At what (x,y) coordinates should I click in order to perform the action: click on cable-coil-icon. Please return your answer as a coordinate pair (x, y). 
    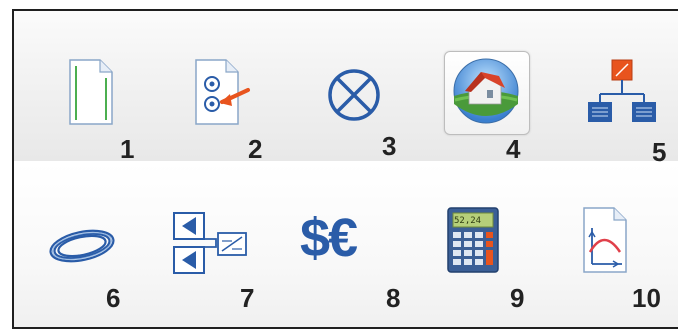
    Looking at the image, I should click on (82, 246).